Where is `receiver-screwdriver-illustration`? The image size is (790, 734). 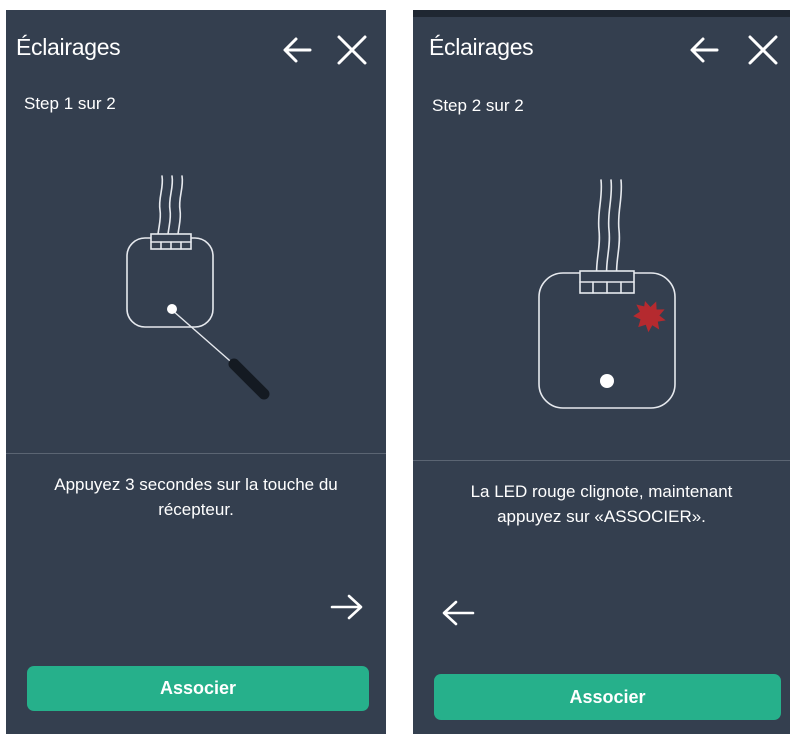
receiver-screwdriver-illustration is located at coordinates (201, 290).